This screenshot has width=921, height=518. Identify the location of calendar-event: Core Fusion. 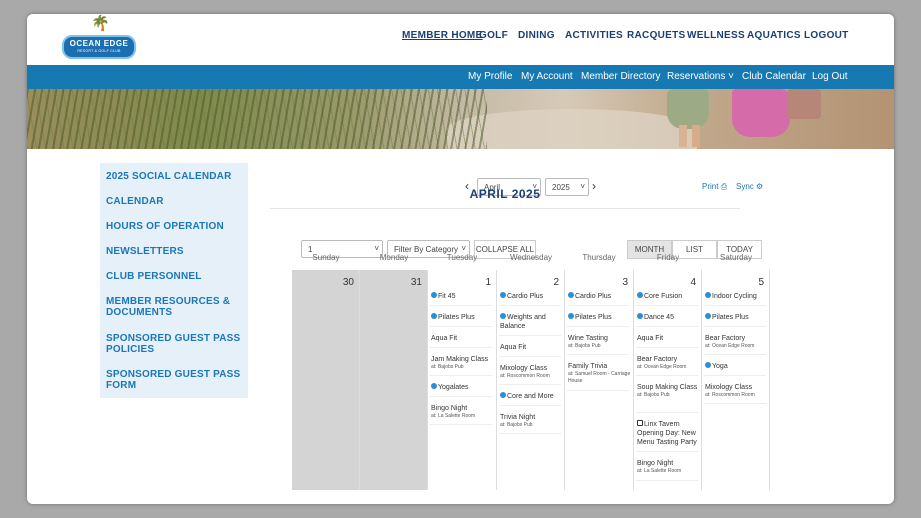
(669, 296).